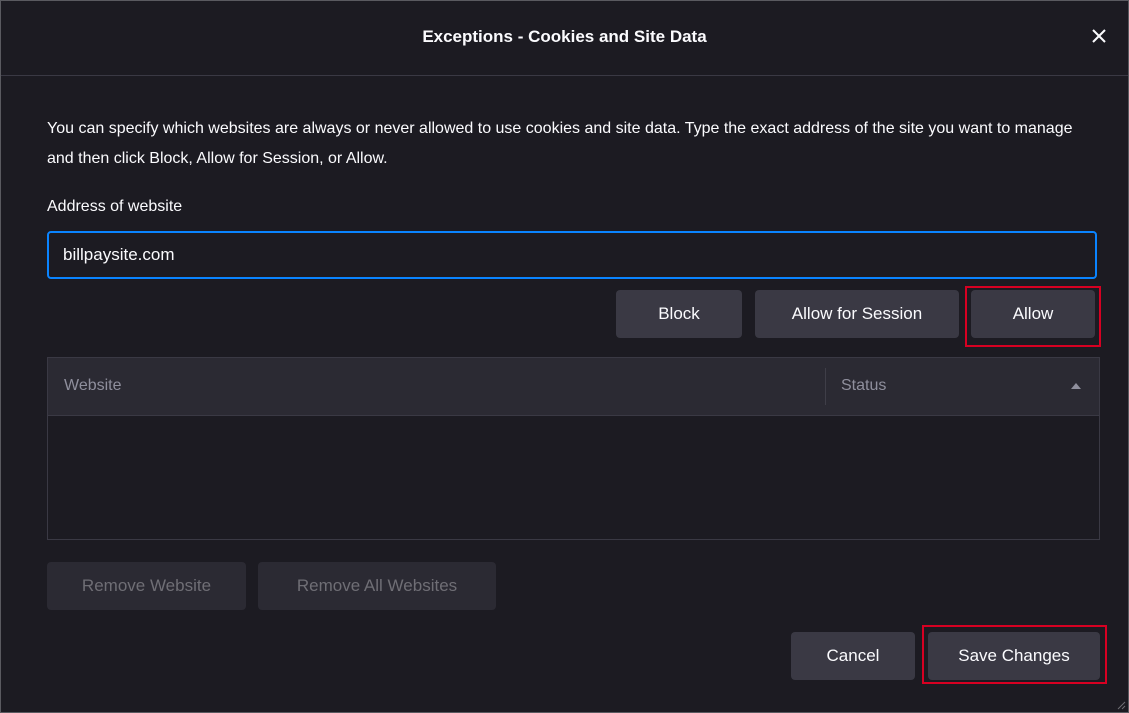 This screenshot has width=1129, height=713. Describe the element at coordinates (825, 386) in the screenshot. I see `column-divider` at that location.